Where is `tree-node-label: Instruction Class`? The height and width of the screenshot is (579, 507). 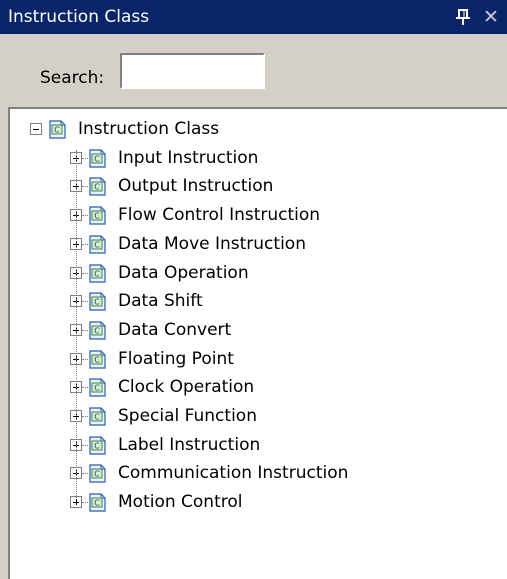
tree-node-label: Instruction Class is located at coordinates (149, 129).